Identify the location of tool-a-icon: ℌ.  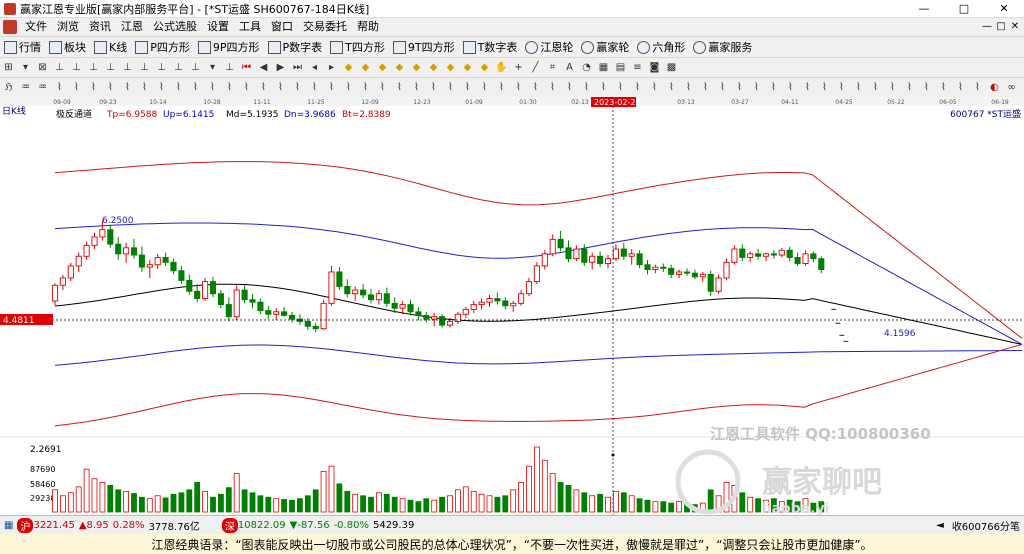
(8, 87).